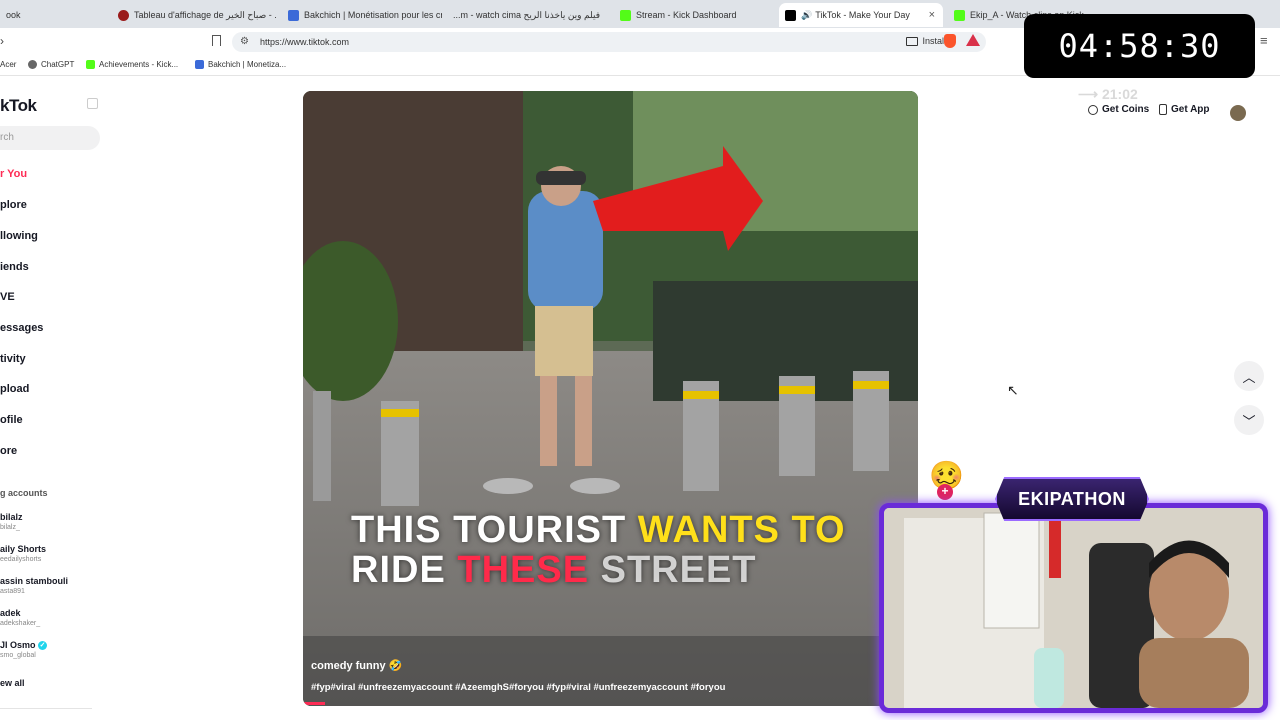 This screenshot has width=1280, height=720. What do you see at coordinates (1108, 94) in the screenshot?
I see `timer-subtext: ⟶ 21:02` at bounding box center [1108, 94].